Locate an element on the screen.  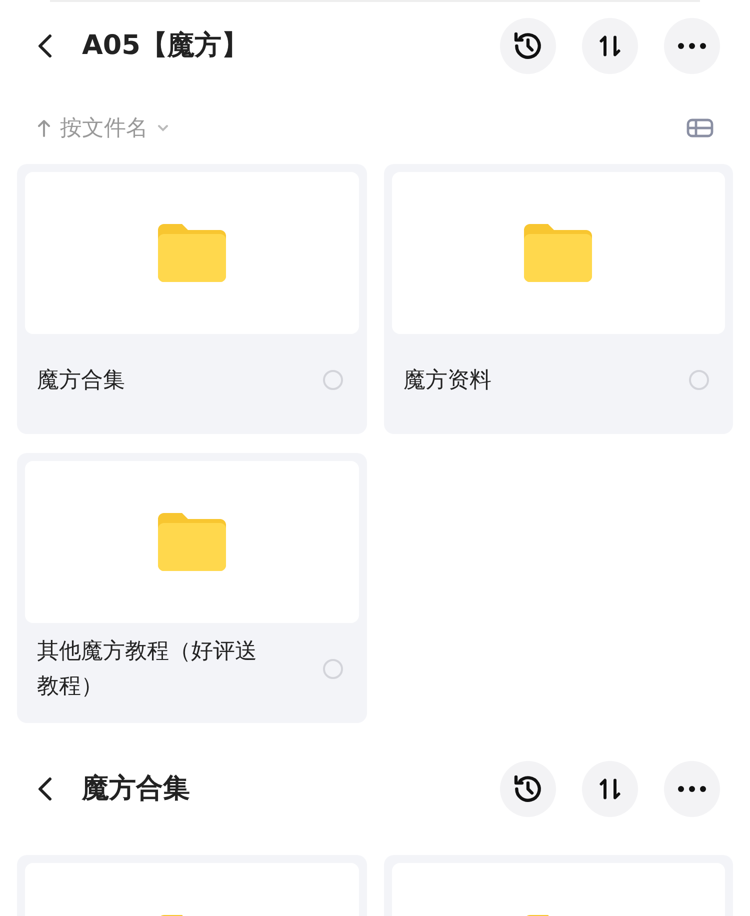
arrow-up-icon is located at coordinates (44, 128).